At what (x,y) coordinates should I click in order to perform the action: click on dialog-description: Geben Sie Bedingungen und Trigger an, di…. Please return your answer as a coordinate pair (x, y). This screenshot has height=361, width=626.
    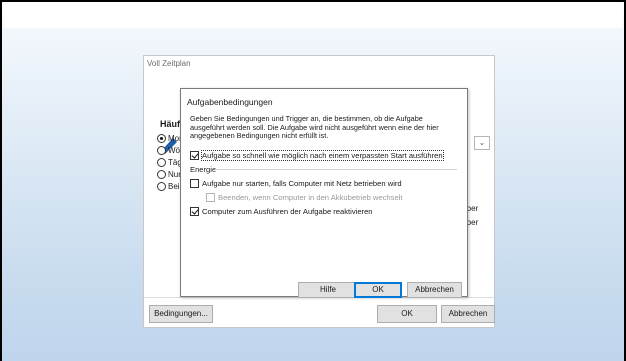
    Looking at the image, I should click on (314, 127).